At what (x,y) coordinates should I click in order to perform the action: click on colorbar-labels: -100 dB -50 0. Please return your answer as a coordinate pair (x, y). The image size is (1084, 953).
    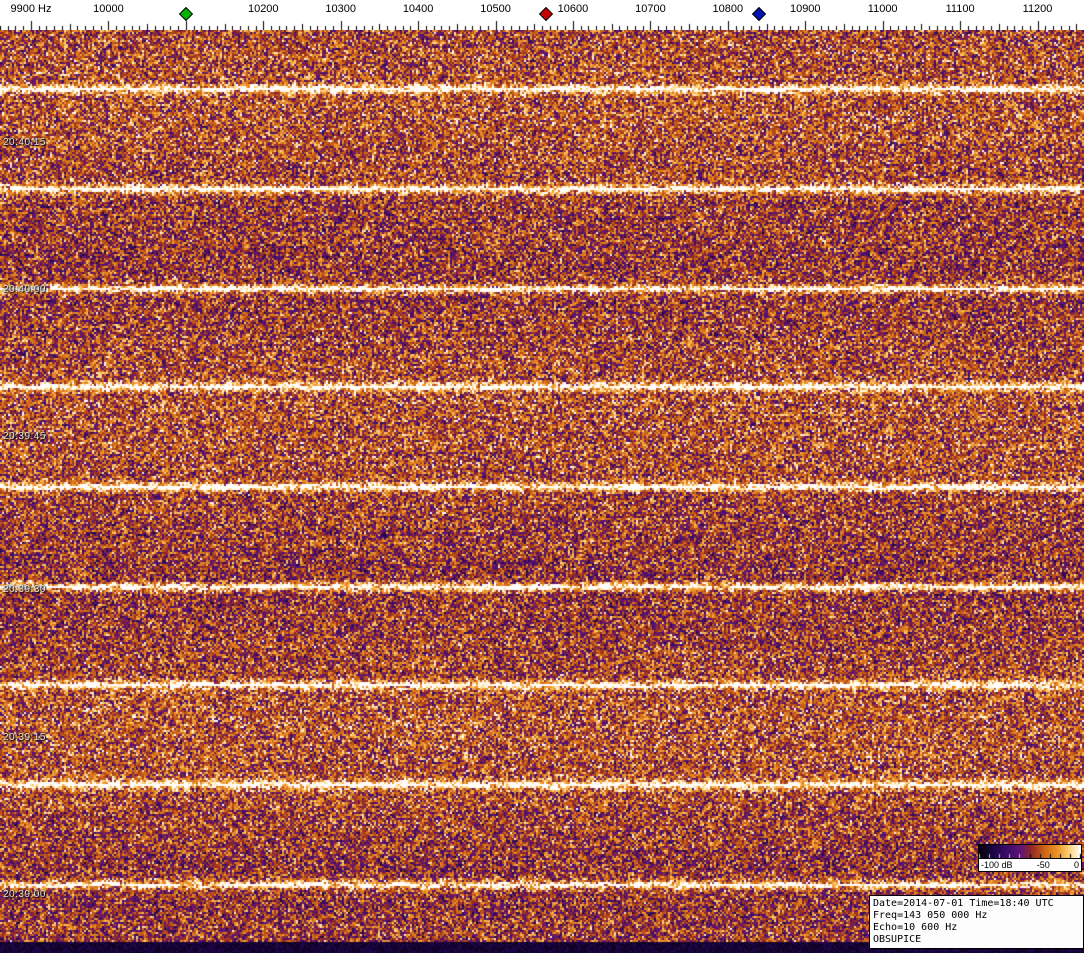
    Looking at the image, I should click on (1030, 865).